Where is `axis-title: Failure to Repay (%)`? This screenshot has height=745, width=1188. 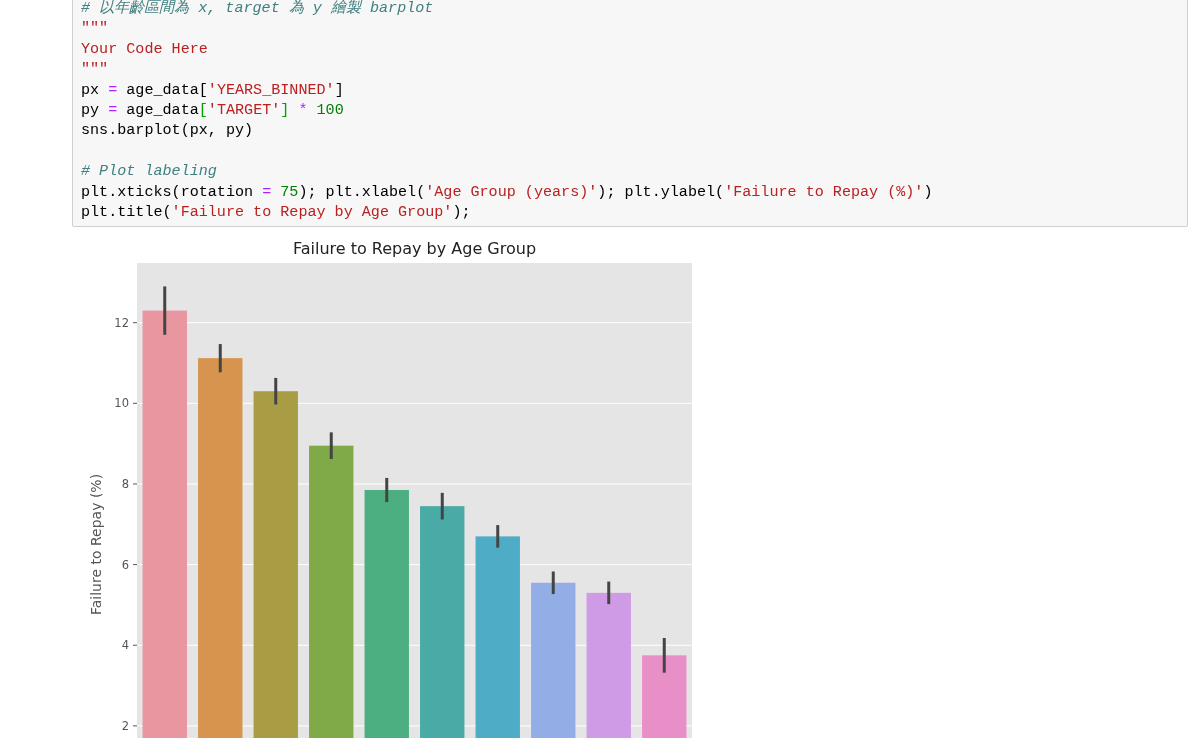 axis-title: Failure to Repay (%) is located at coordinates (96, 545).